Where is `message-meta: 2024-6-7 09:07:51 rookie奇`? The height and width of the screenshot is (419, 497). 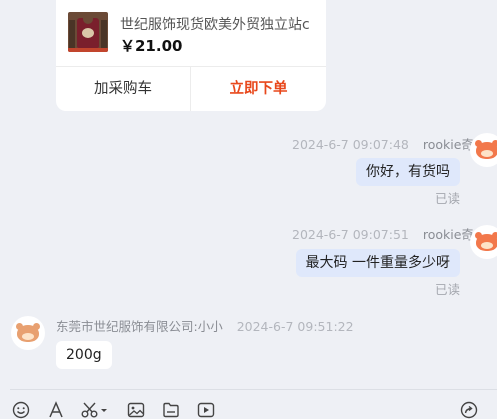
message-meta: 2024-6-7 09:07:51 rookie奇 is located at coordinates (383, 233).